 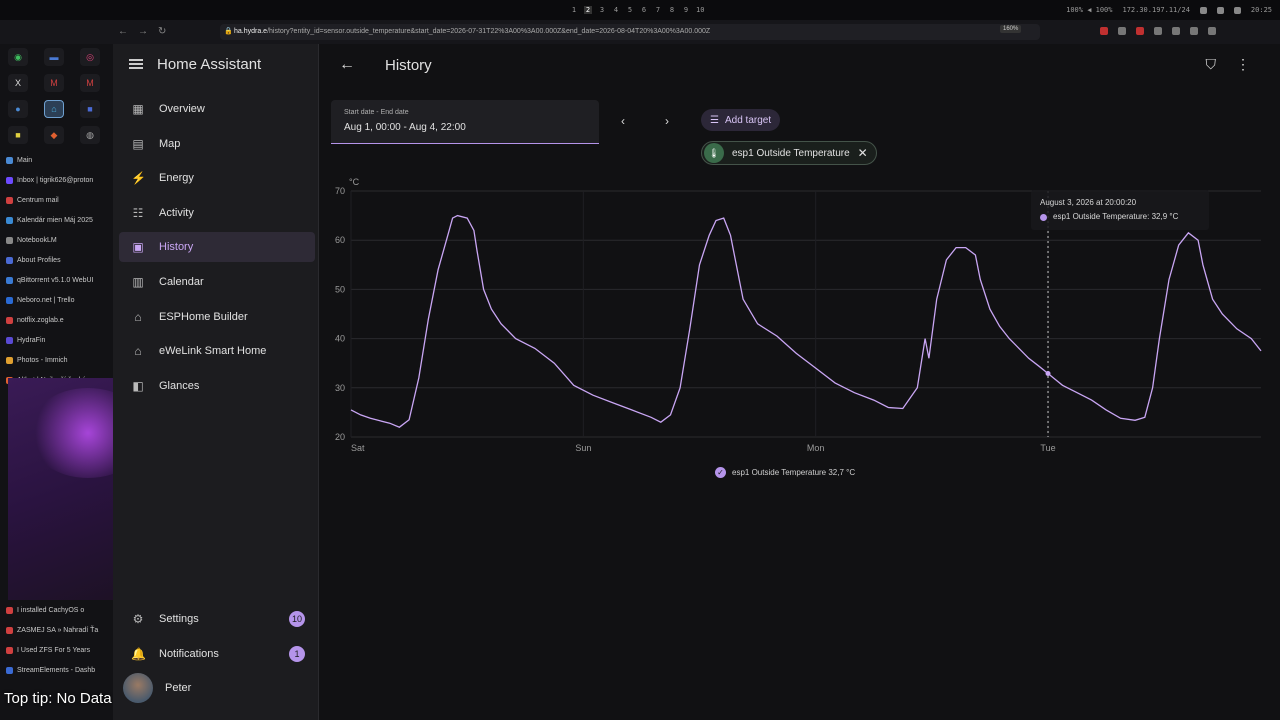 What do you see at coordinates (340, 388) in the screenshot?
I see `y-tick-label: 30` at bounding box center [340, 388].